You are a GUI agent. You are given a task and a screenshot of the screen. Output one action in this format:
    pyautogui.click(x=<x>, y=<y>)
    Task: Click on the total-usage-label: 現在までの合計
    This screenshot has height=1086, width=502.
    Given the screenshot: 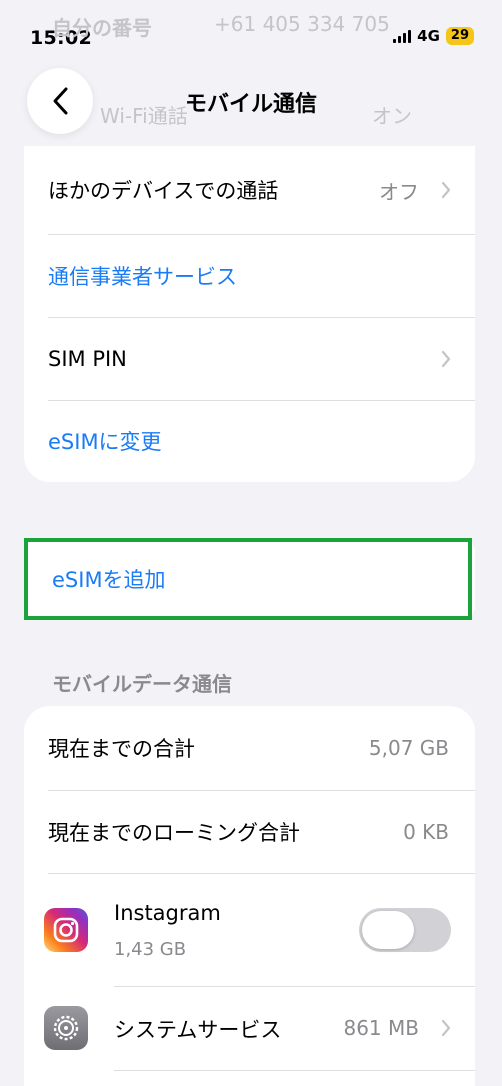 What is the action you would take?
    pyautogui.click(x=121, y=749)
    